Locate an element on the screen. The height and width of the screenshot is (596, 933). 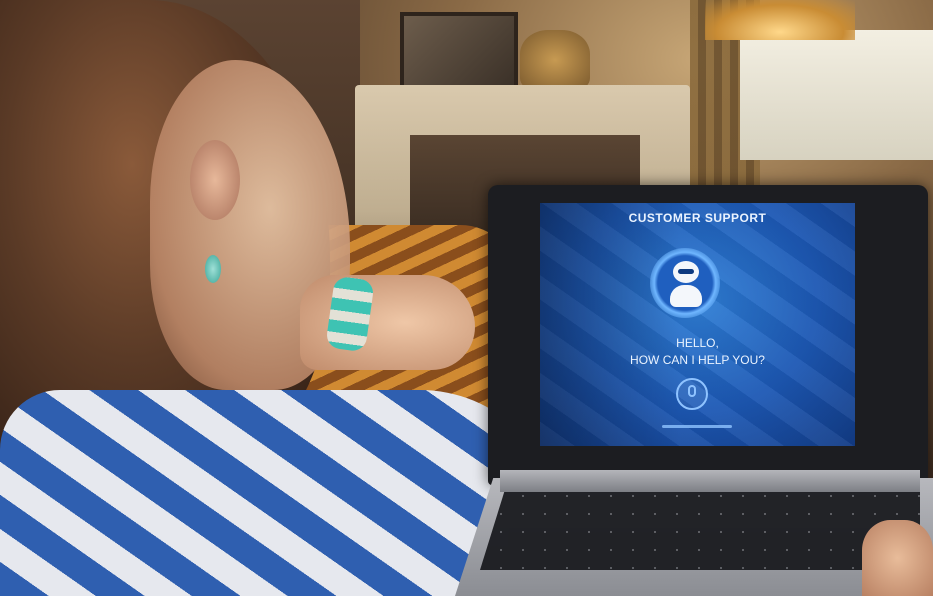
woman-ear is located at coordinates (215, 180).